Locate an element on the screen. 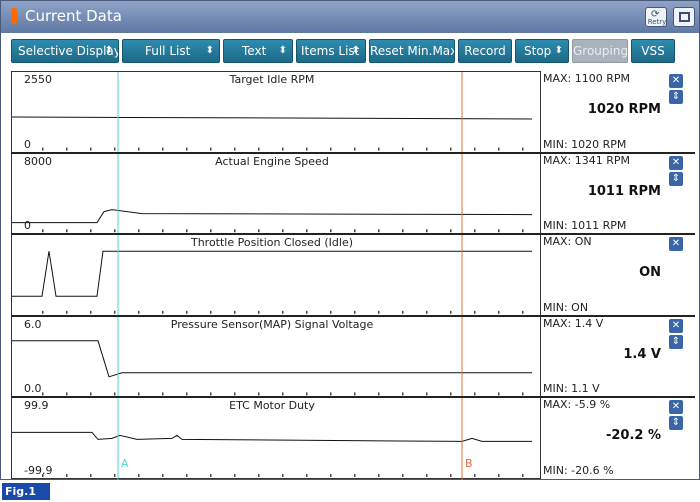 Image resolution: width=700 pixels, height=502 pixels. stop-dropdown: Stop ⬍ is located at coordinates (542, 51).